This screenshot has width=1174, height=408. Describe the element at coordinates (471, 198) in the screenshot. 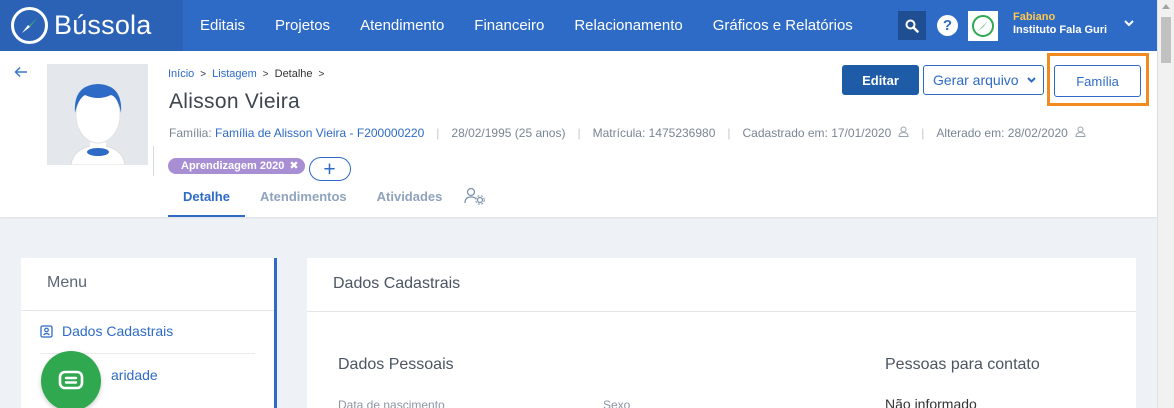

I see `user-settings-icon` at that location.